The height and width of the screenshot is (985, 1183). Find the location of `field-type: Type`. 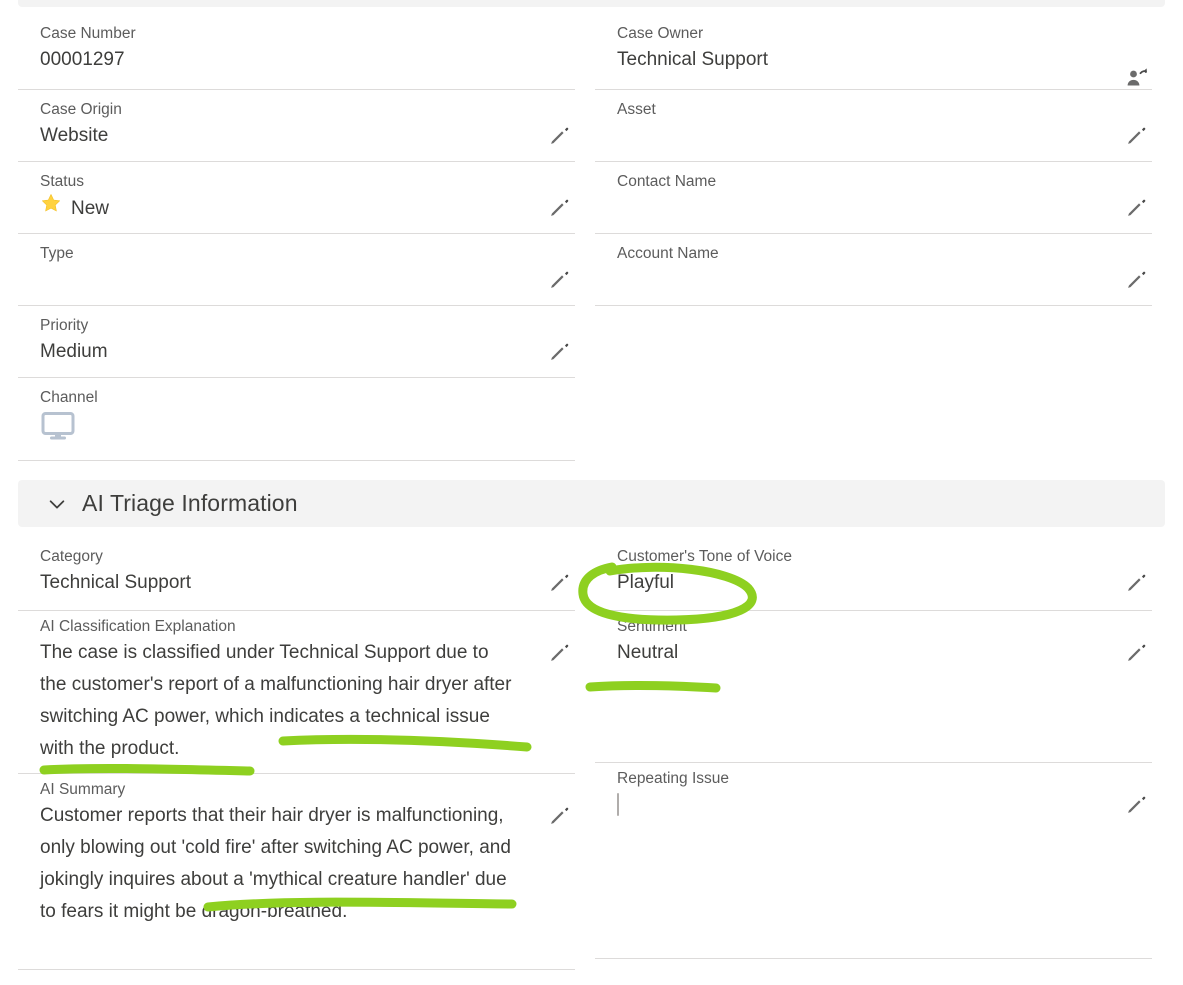

field-type: Type is located at coordinates (296, 270).